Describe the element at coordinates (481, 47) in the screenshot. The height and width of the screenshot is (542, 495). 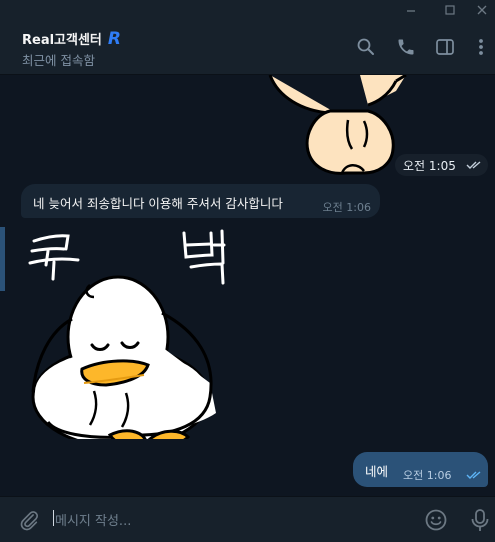
I see `more-vertical-icon` at that location.